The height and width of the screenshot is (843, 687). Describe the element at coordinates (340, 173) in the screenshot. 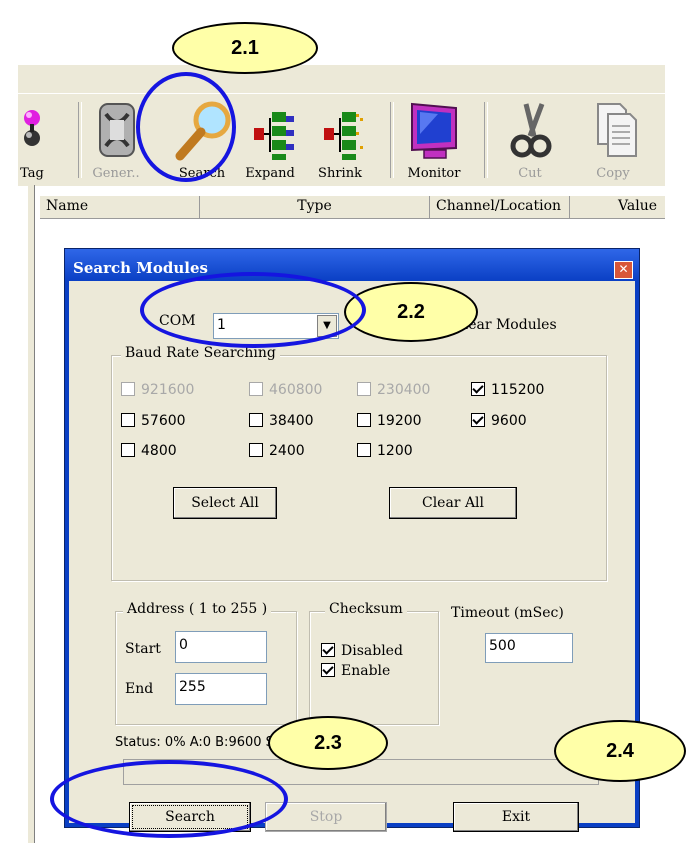

I see `toolbar-shrink-label: Shrink` at that location.